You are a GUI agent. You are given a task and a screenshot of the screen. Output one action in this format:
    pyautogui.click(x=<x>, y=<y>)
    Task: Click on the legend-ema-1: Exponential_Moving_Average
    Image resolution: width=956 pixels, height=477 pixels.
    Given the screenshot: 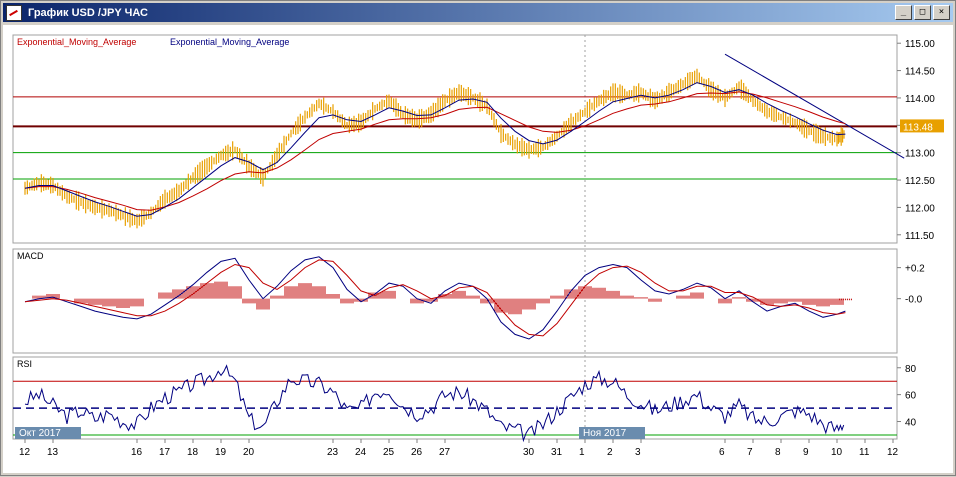 What is the action you would take?
    pyautogui.click(x=76, y=42)
    